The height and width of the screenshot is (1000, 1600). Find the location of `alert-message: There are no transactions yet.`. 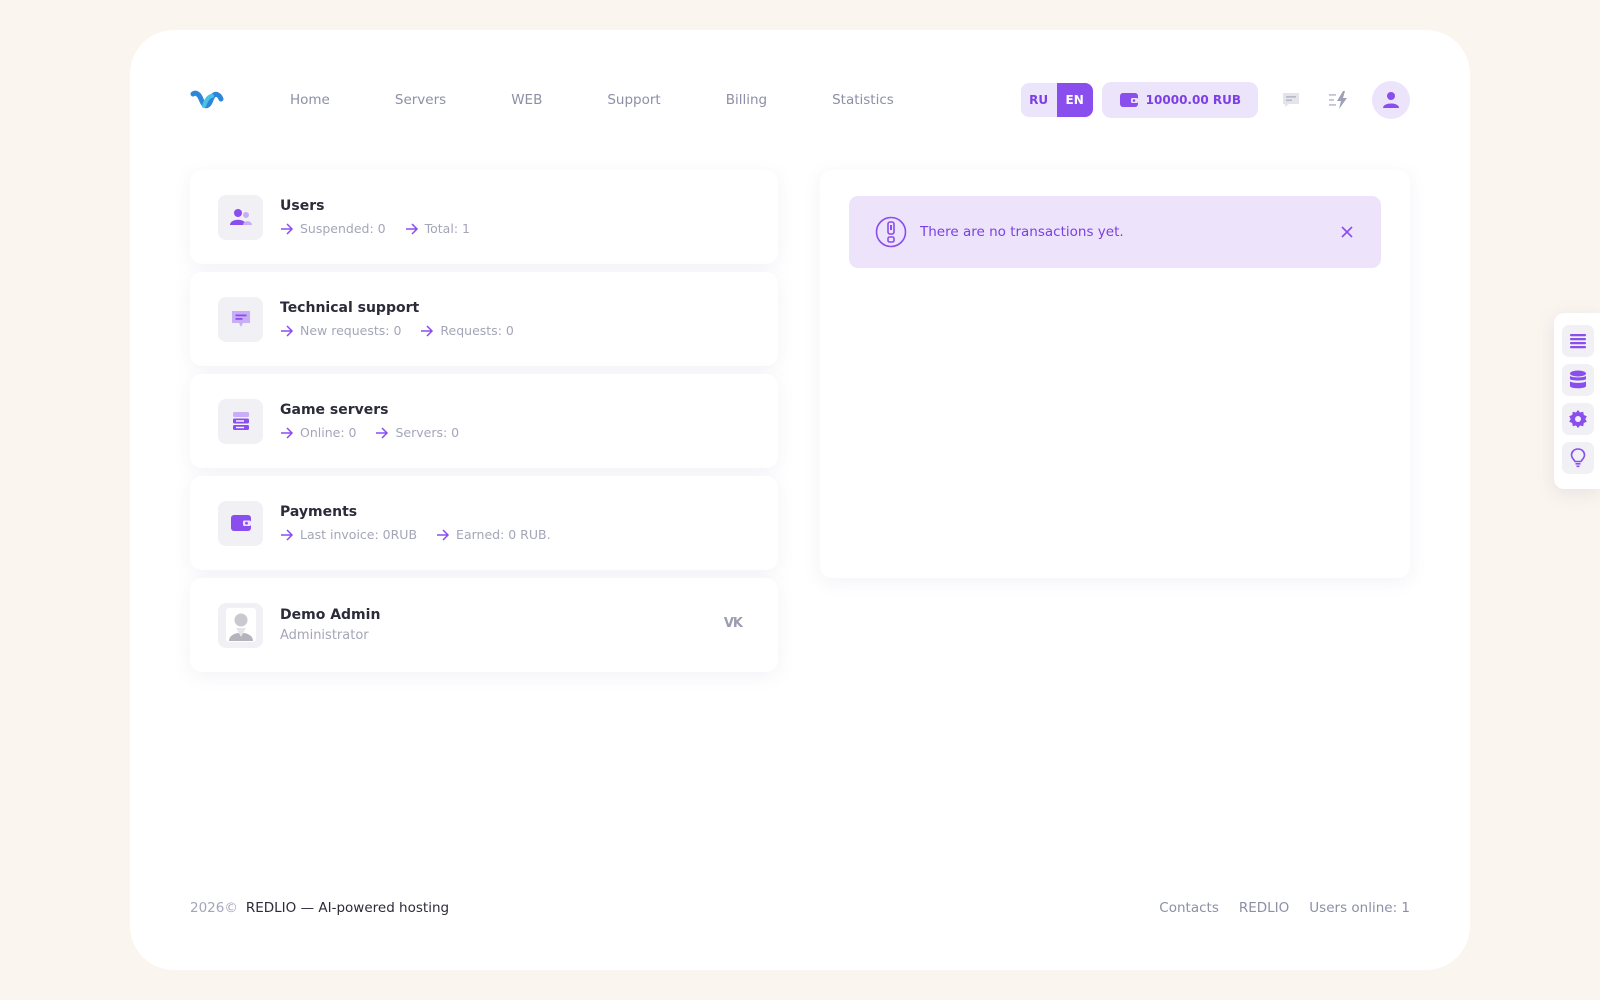

alert-message: There are no transactions yet. is located at coordinates (1022, 232).